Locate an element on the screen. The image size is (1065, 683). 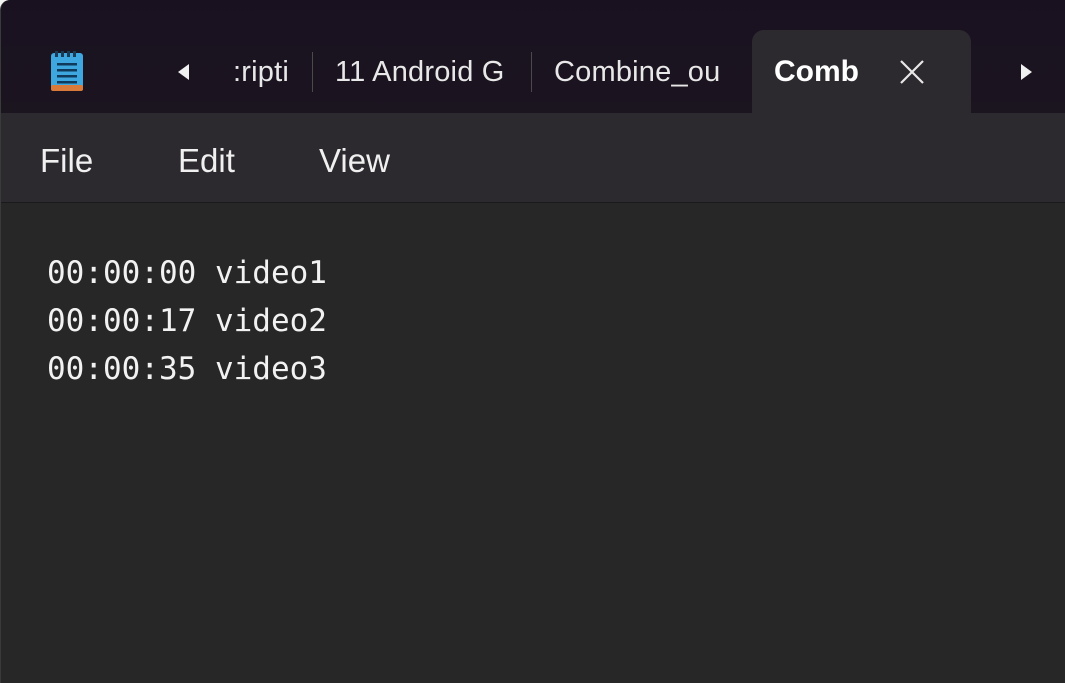
scroll-tabs-left-button is located at coordinates (183, 72).